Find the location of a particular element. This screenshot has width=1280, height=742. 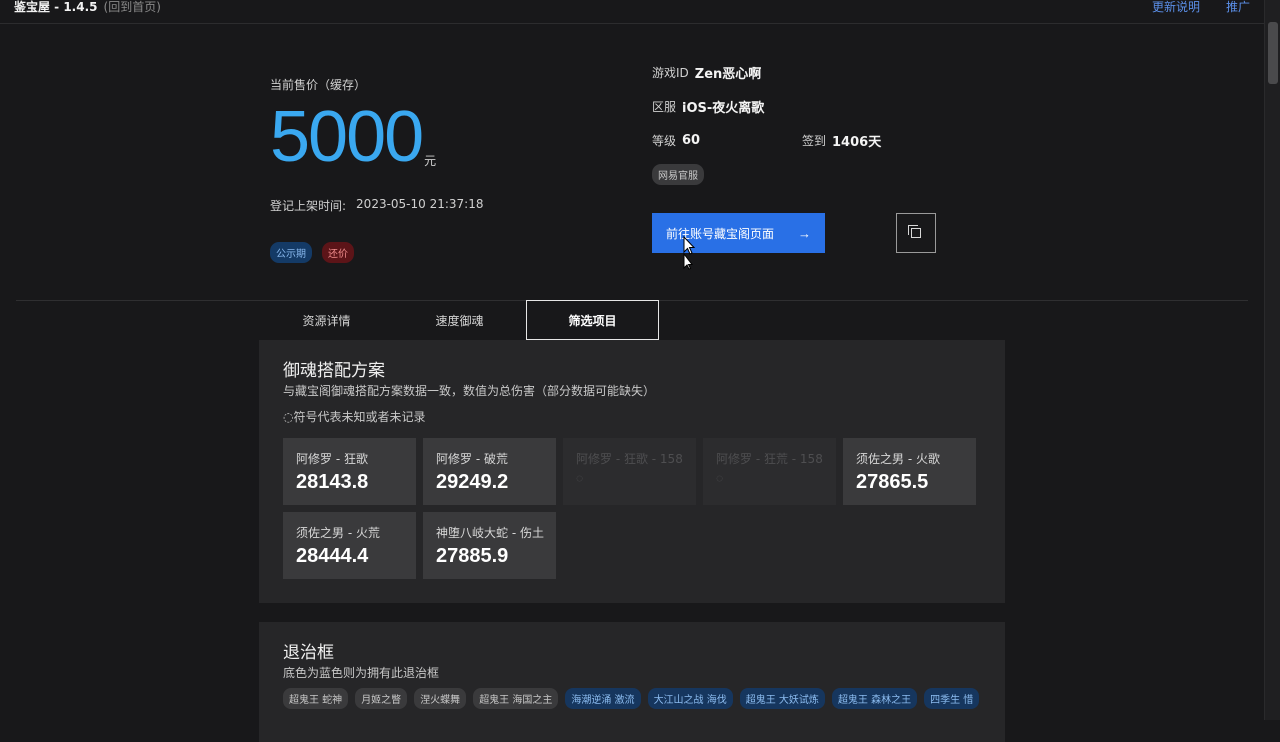

status-badge-publicity: 公示期 is located at coordinates (291, 252).